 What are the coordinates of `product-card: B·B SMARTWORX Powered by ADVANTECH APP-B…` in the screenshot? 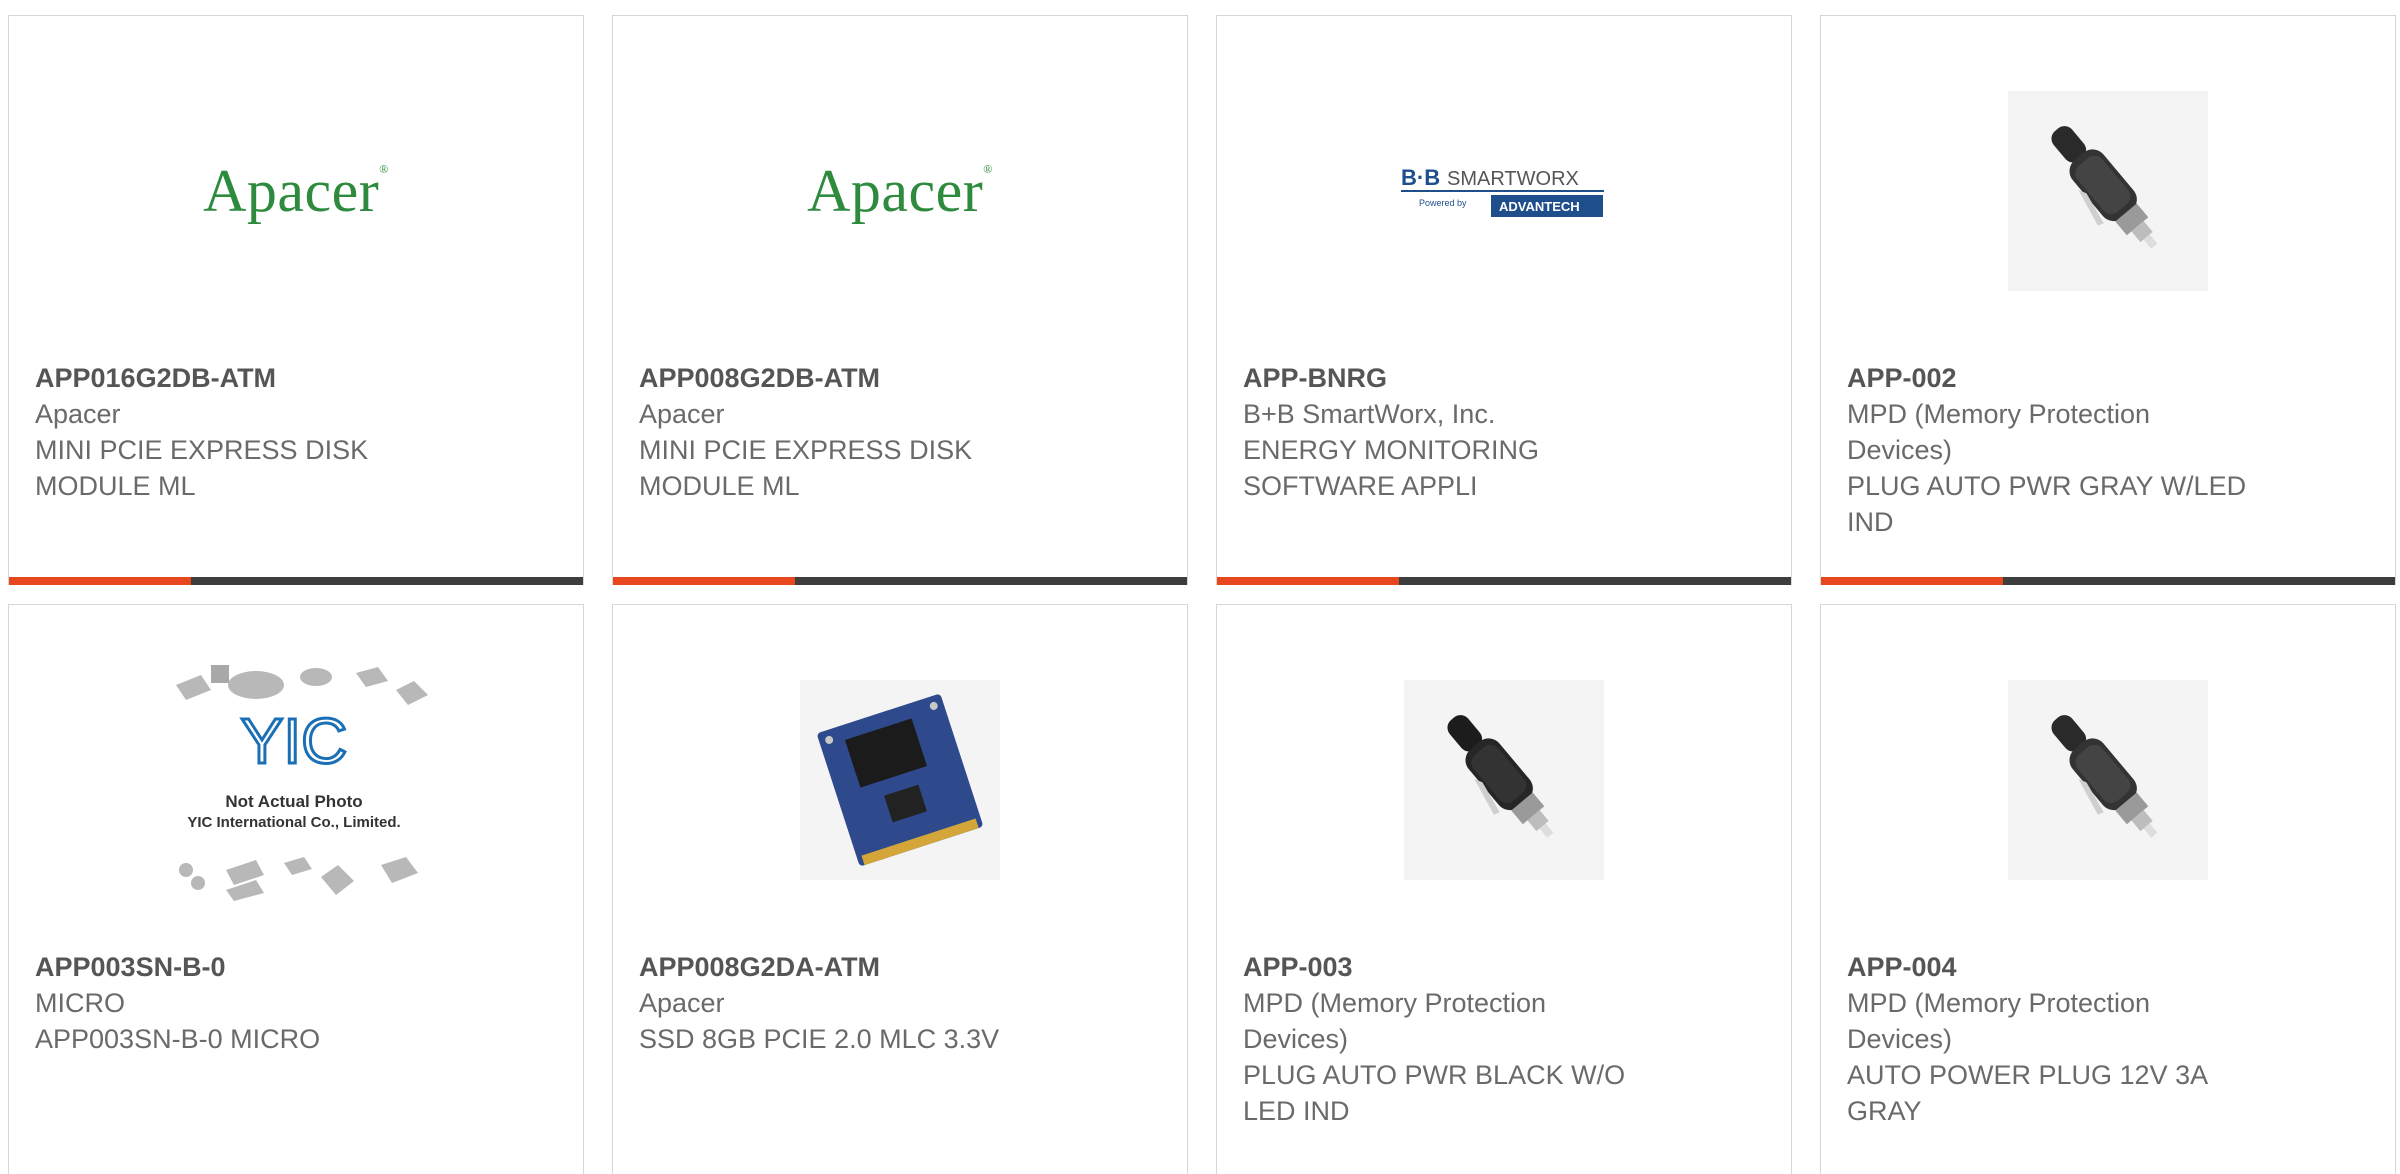 It's located at (1504, 300).